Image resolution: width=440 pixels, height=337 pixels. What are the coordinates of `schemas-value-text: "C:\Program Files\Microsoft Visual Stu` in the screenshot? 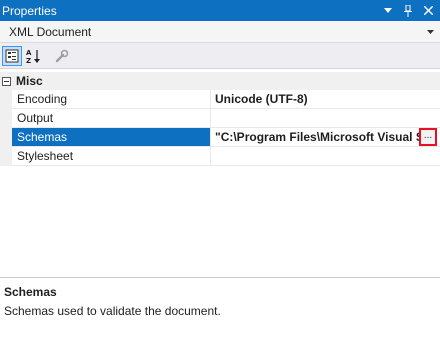 It's located at (325, 137).